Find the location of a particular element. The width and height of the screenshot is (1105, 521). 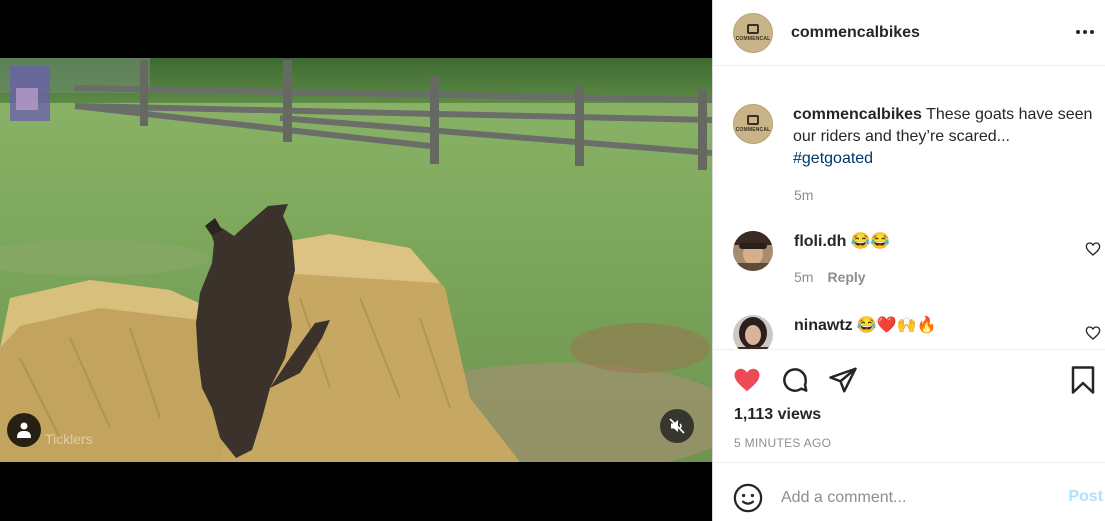

caption-avatar: COMMENCAL is located at coordinates (753, 124).